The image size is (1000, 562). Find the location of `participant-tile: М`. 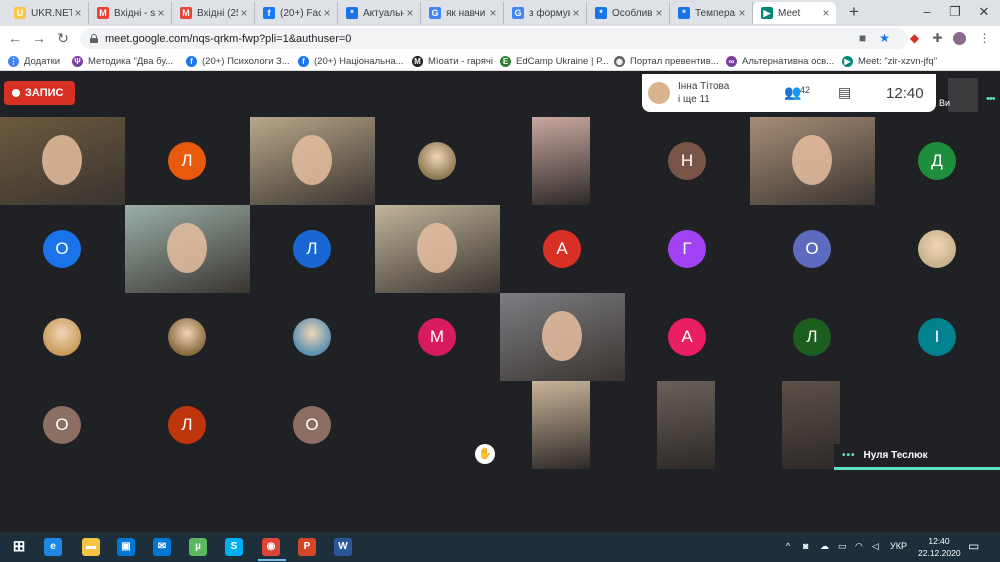

participant-tile: М is located at coordinates (437, 337).